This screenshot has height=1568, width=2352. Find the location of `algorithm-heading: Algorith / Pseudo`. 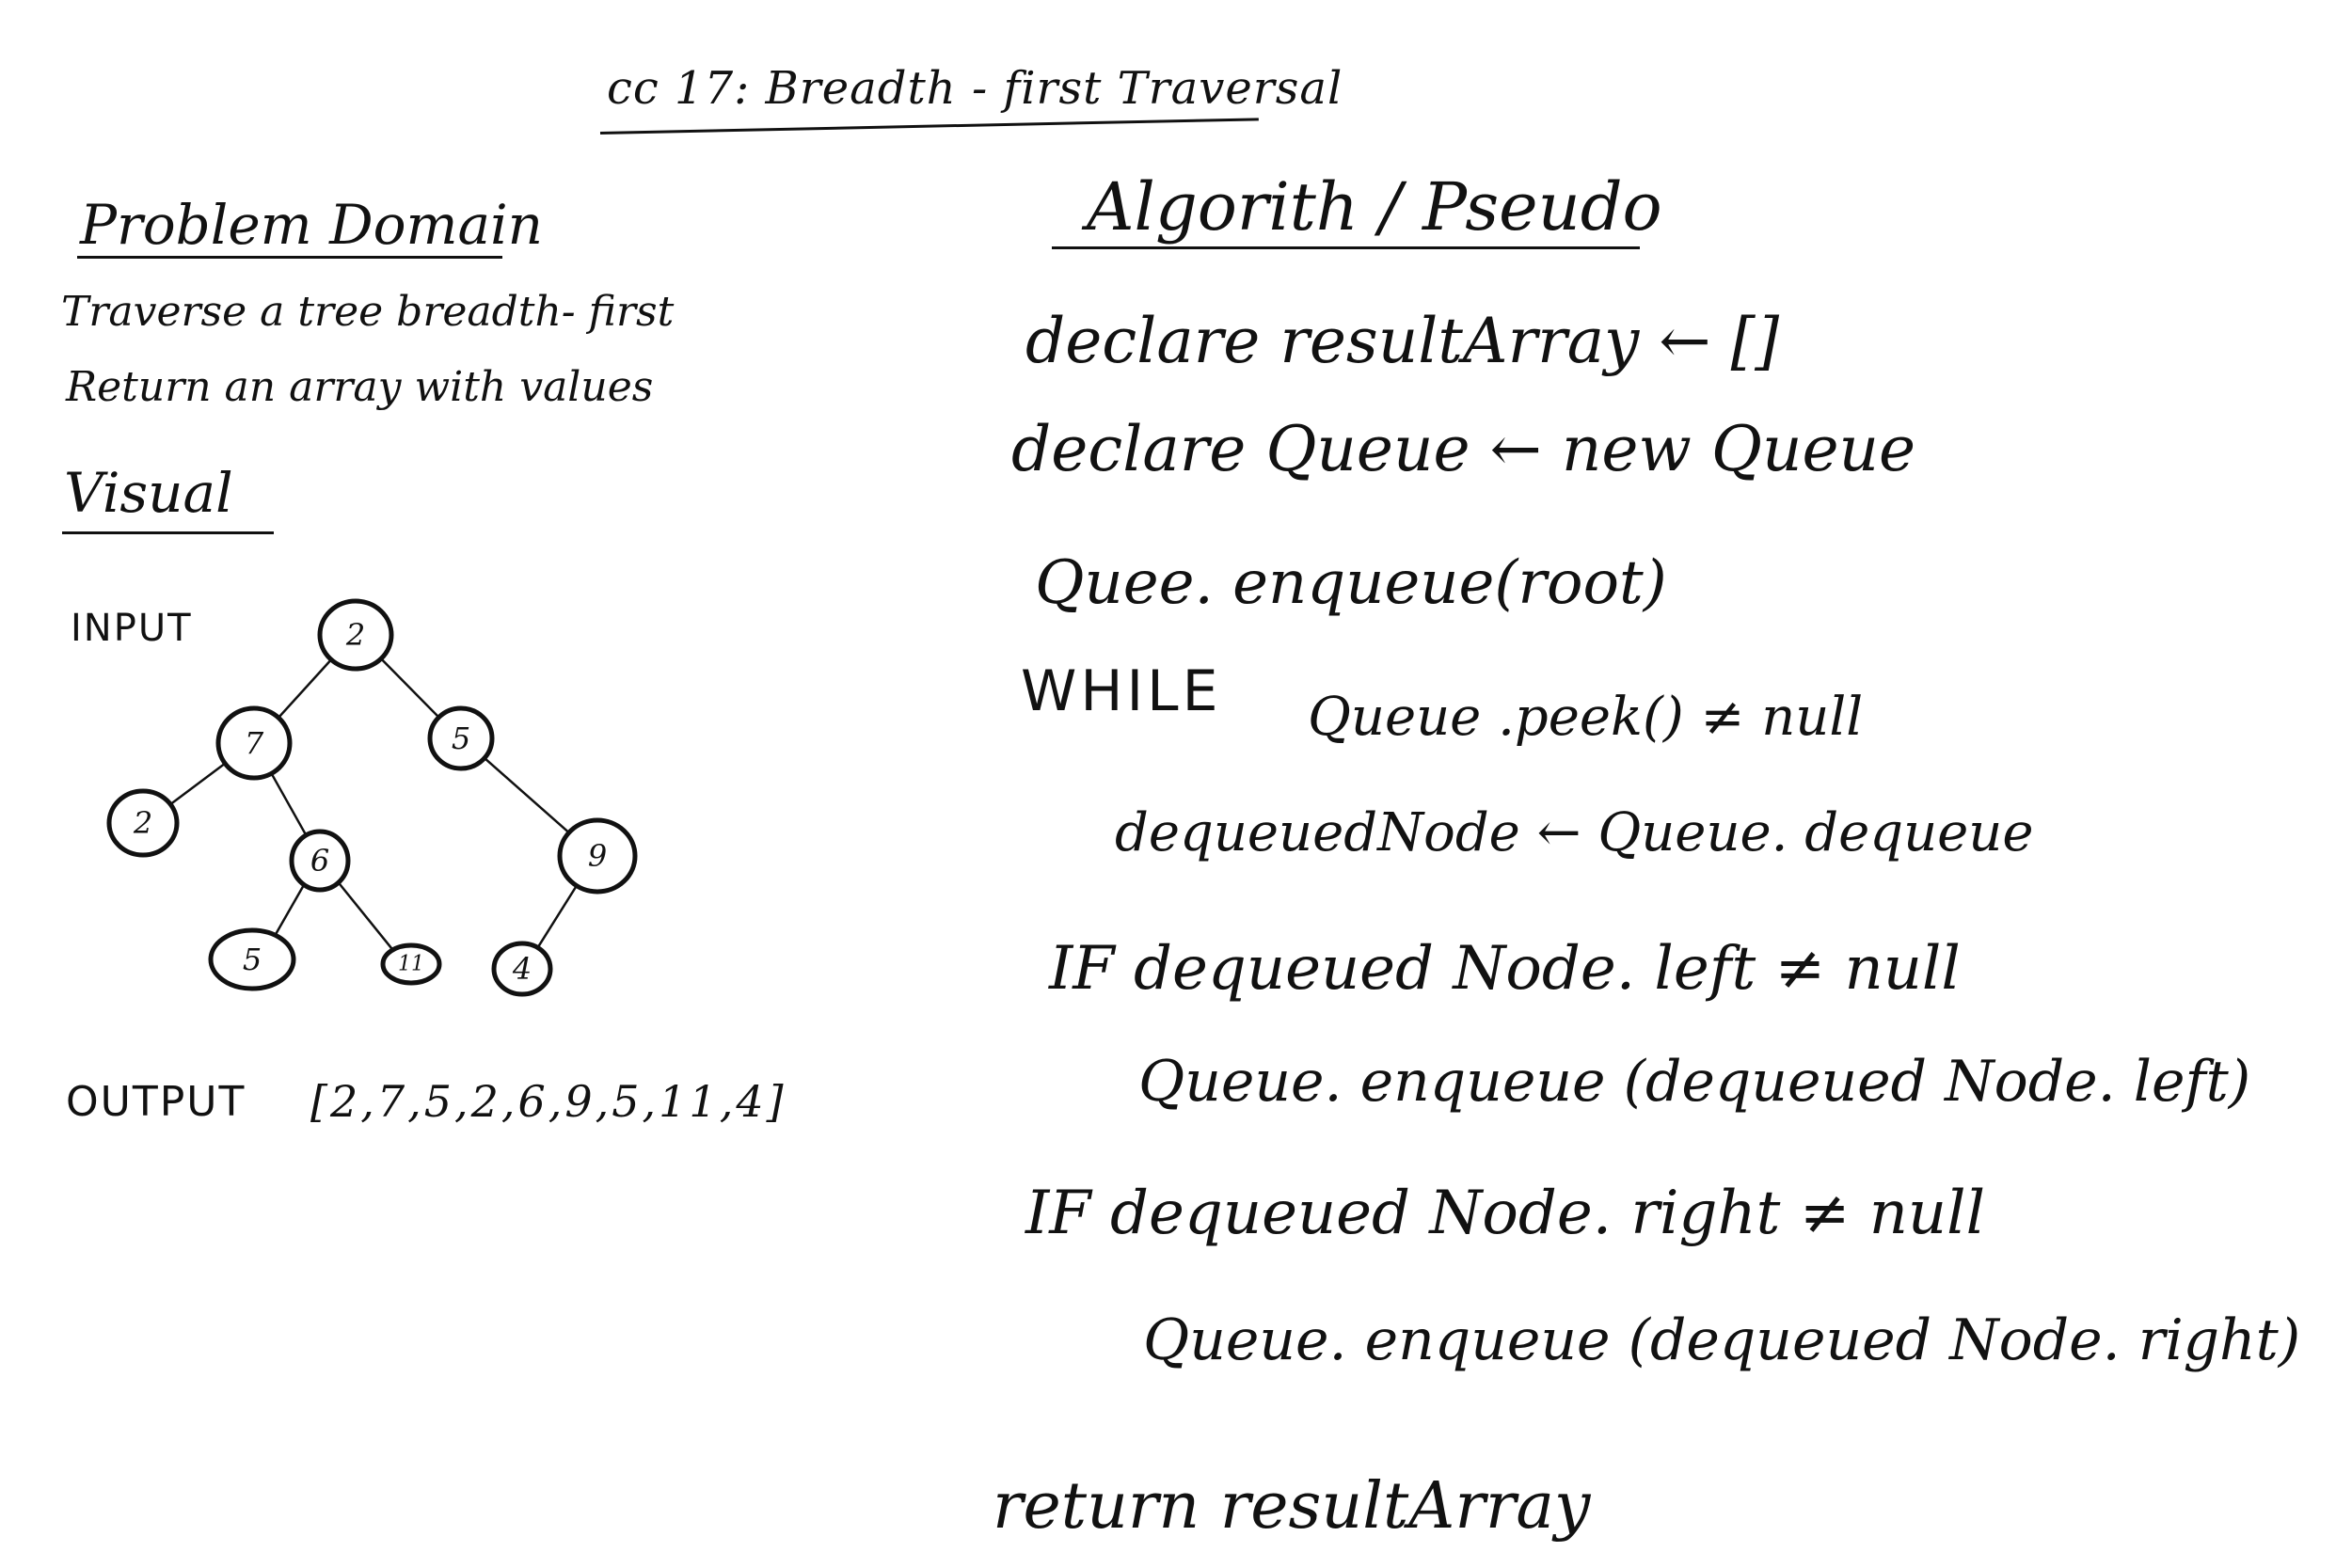

algorithm-heading: Algorith / Pseudo is located at coordinates (1374, 206).